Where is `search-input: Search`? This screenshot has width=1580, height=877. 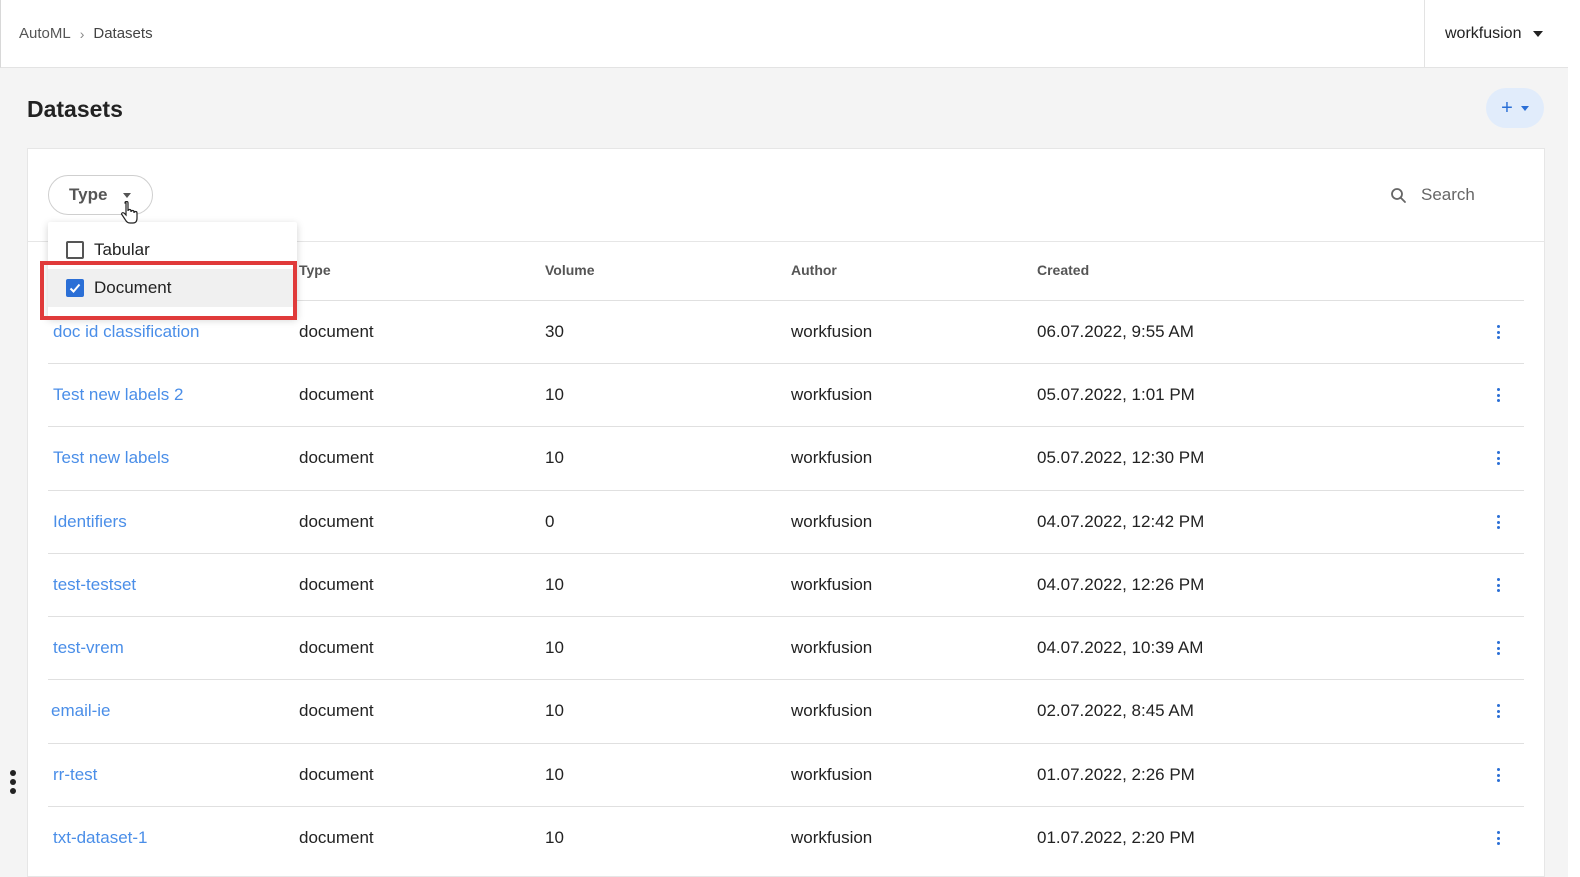 search-input: Search is located at coordinates (1432, 195).